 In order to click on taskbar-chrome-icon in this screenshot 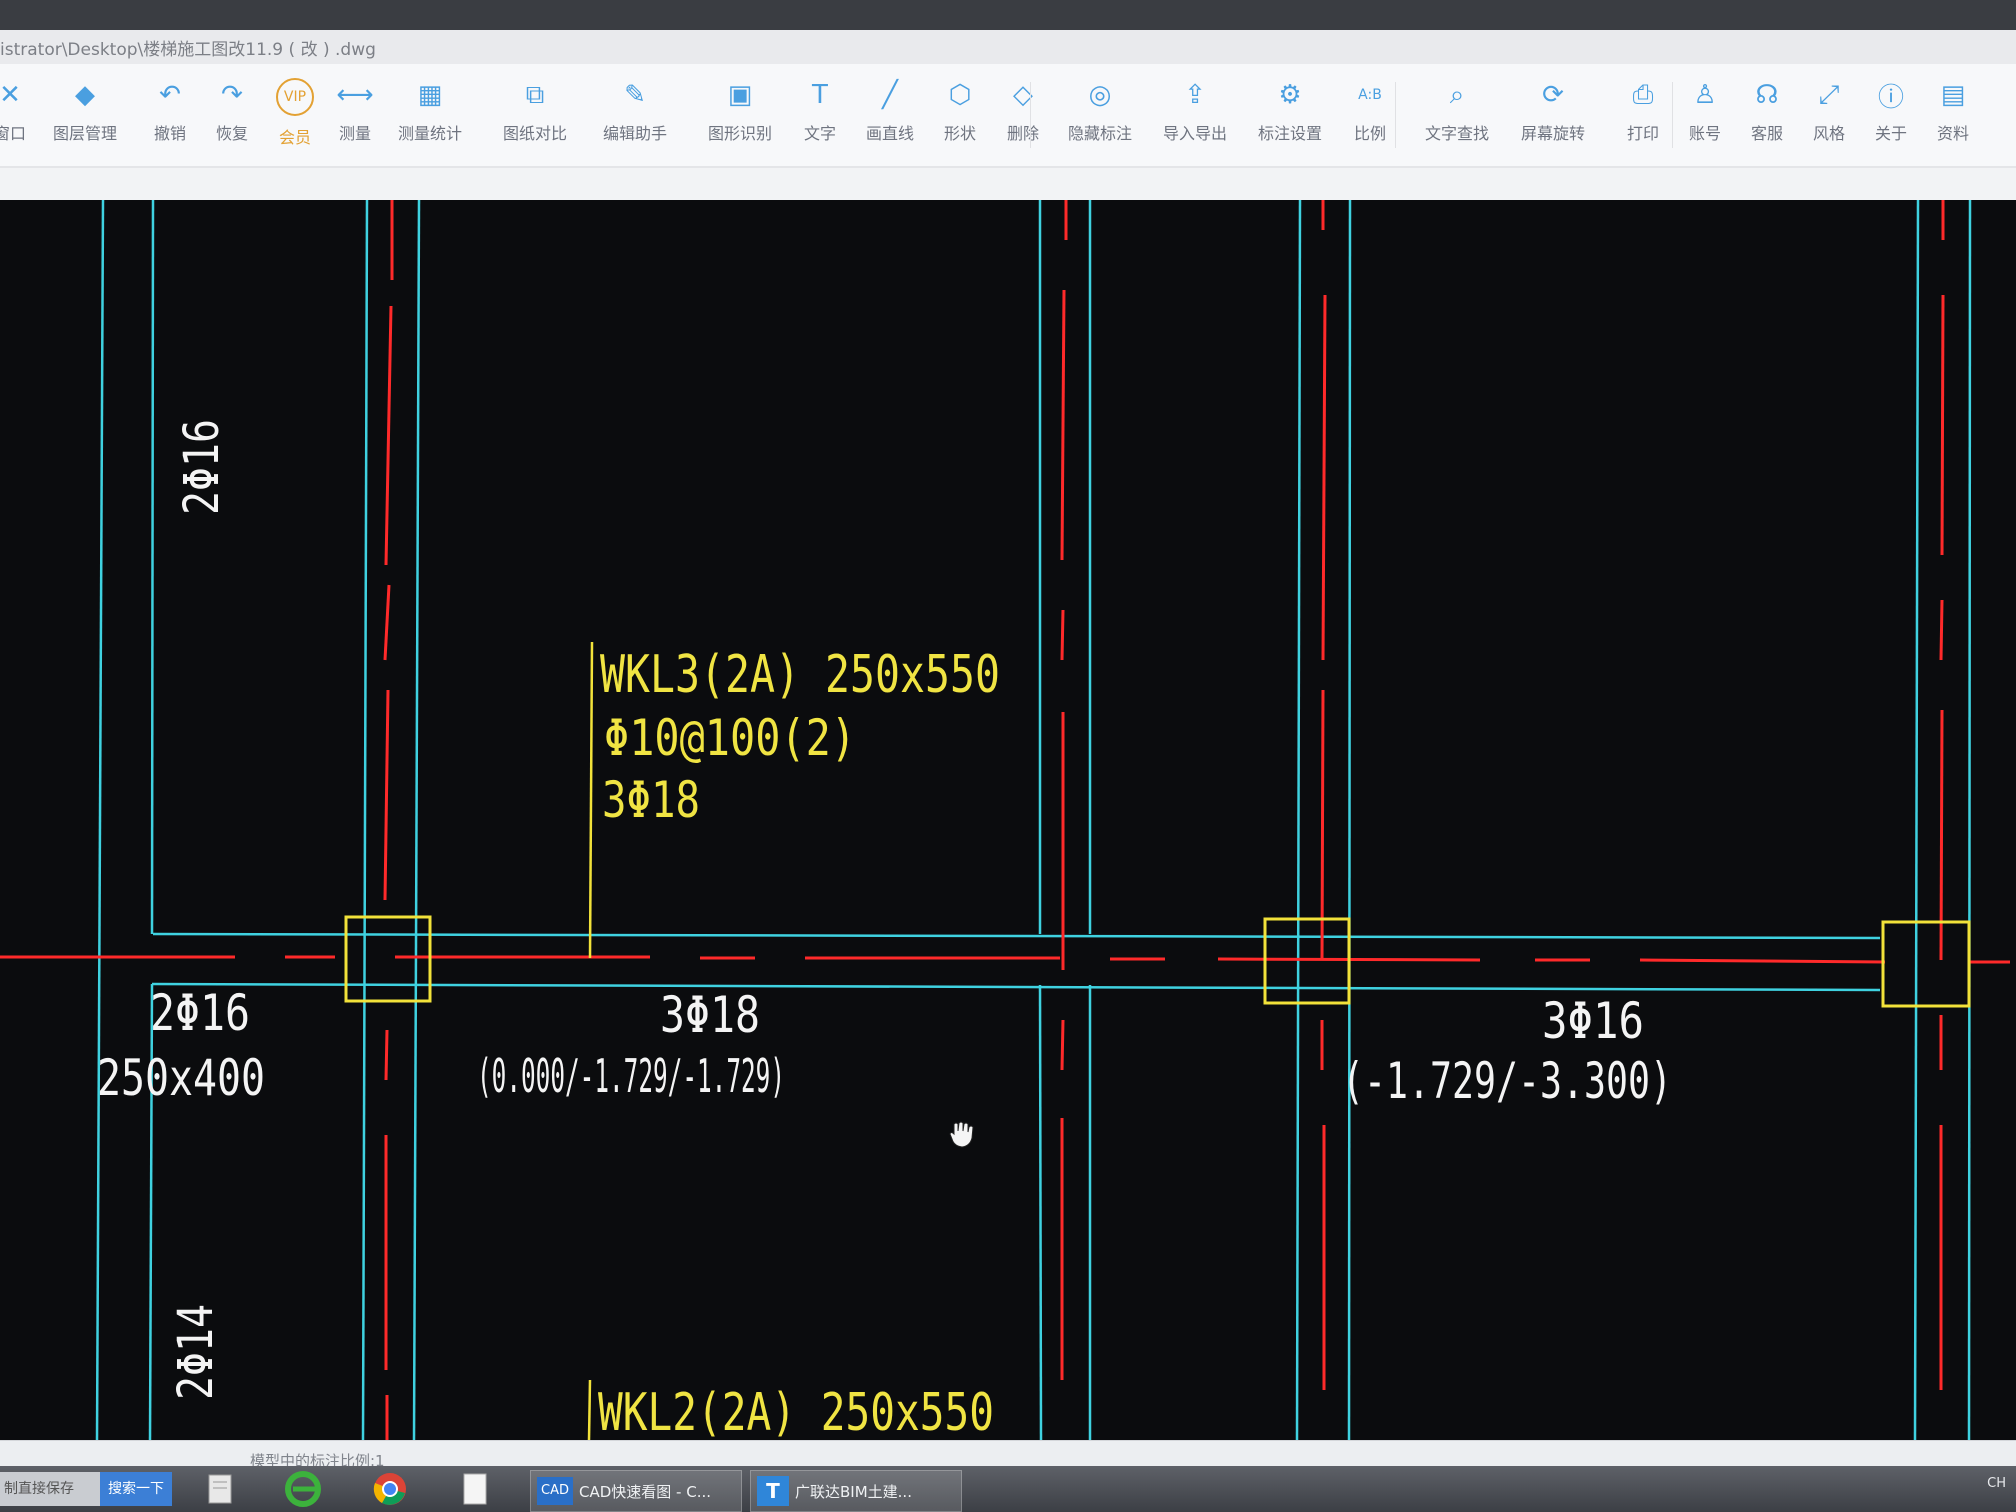, I will do `click(390, 1489)`.